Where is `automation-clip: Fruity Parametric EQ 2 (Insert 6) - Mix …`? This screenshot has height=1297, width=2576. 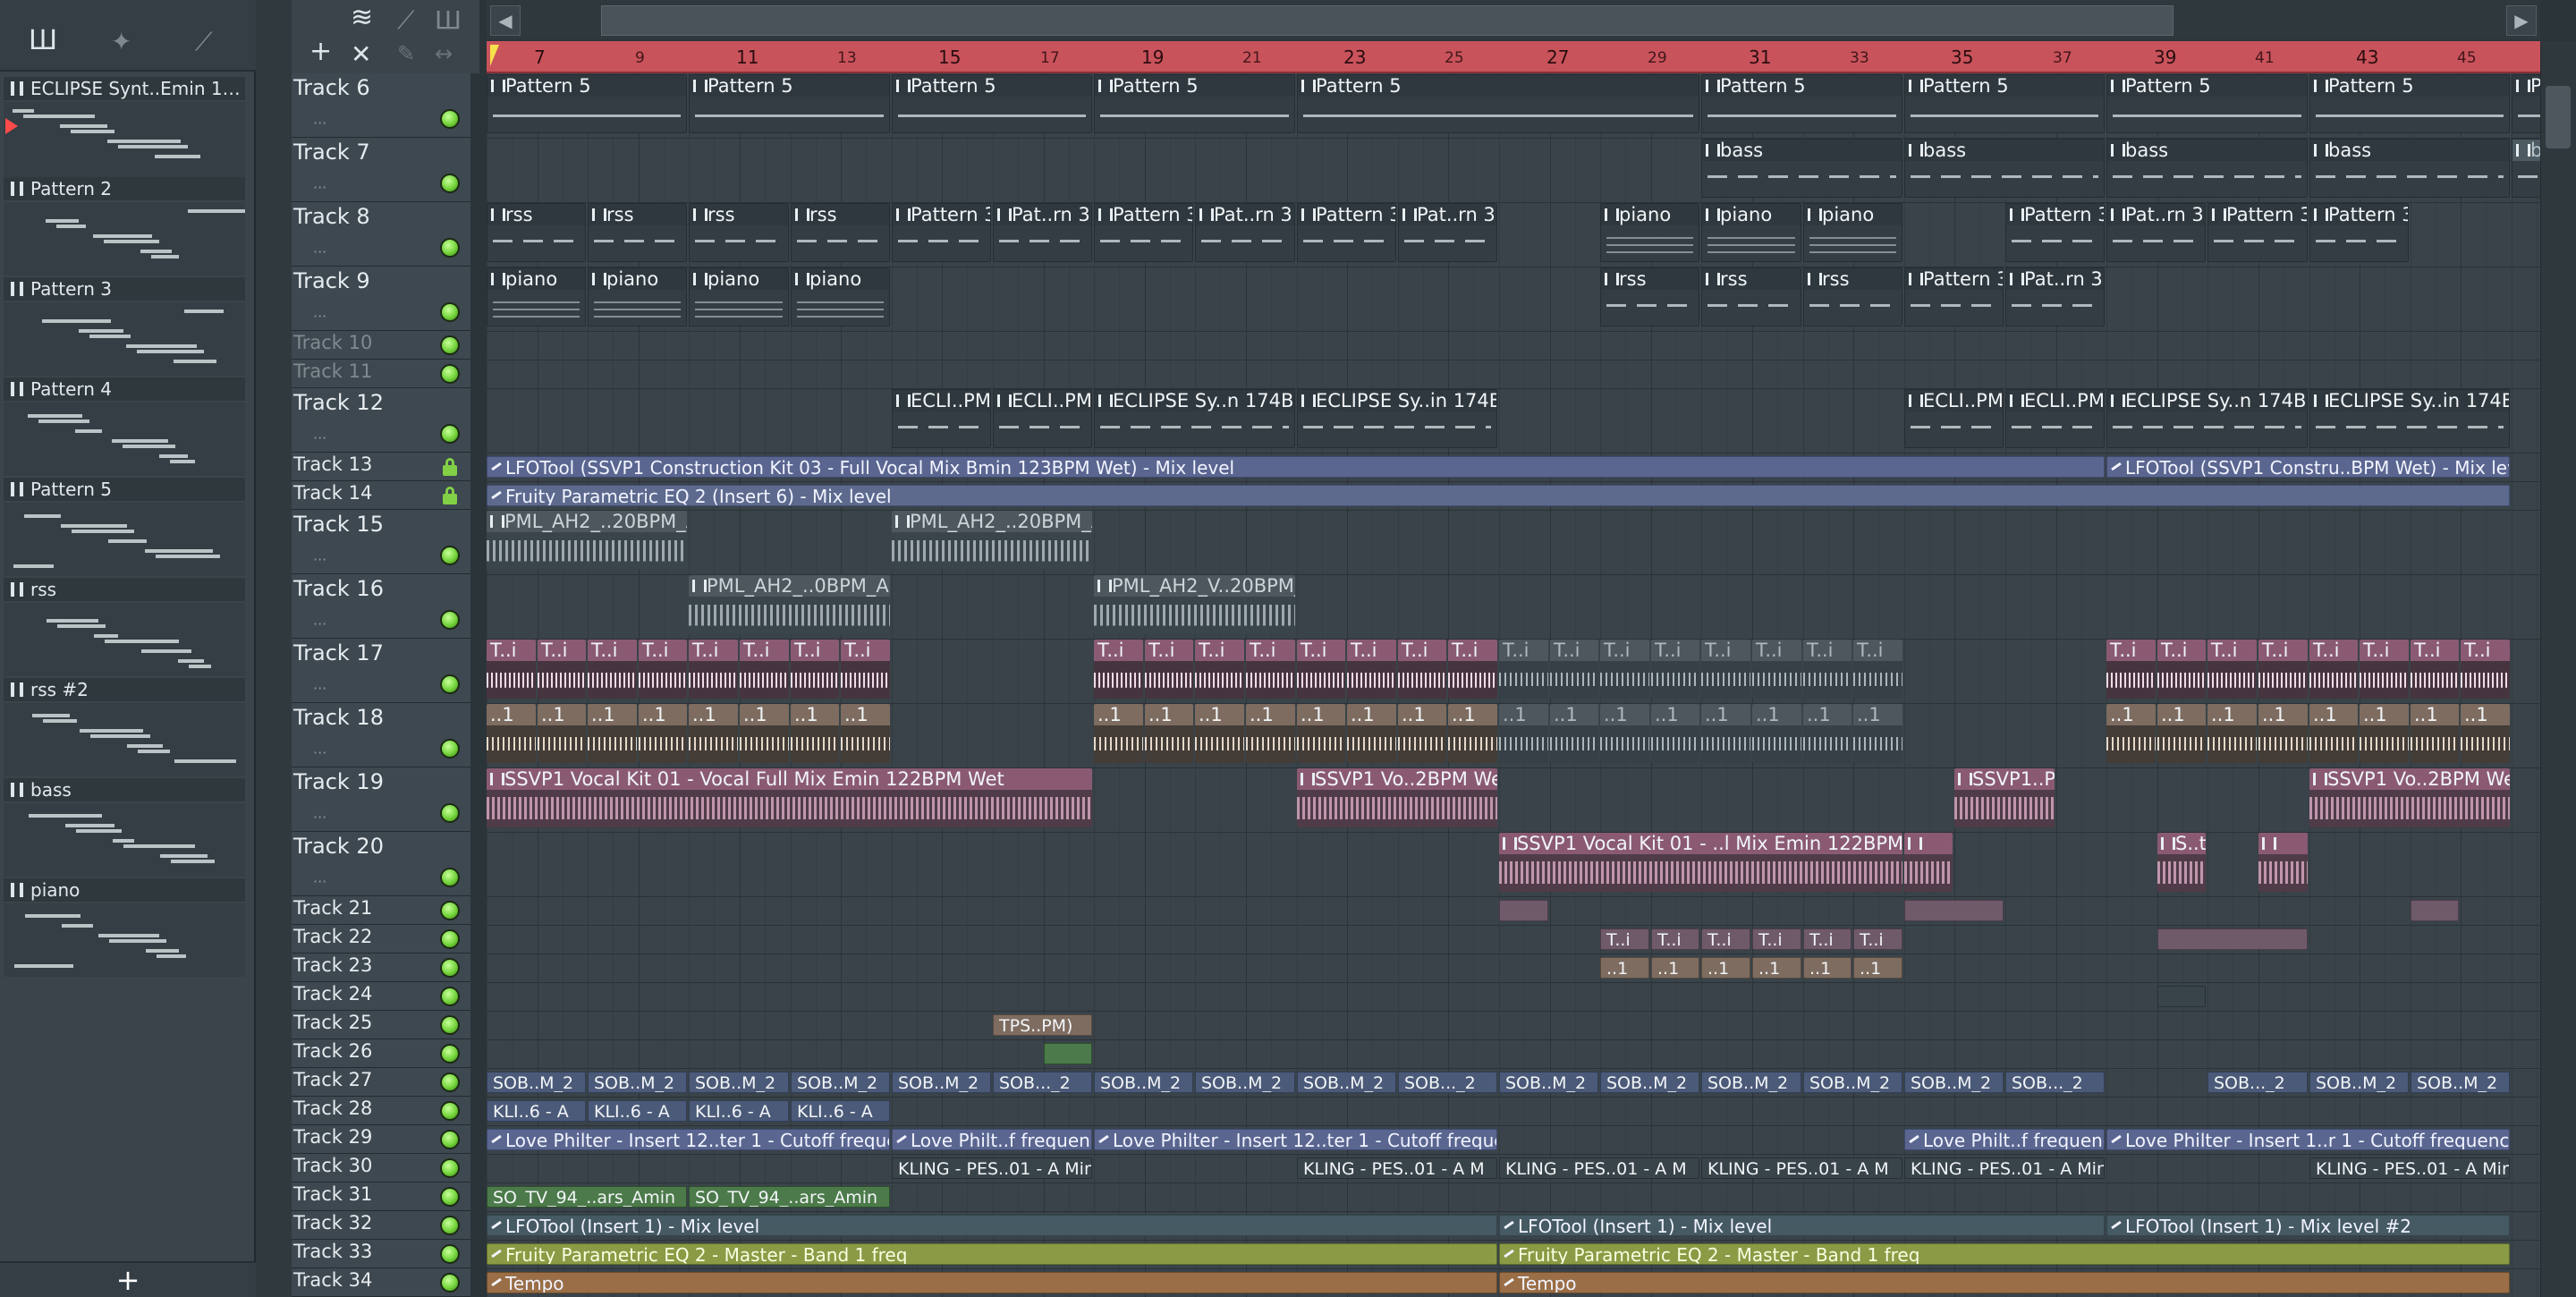
automation-clip: Fruity Parametric EQ 2 (Insert 6) - Mix … is located at coordinates (1498, 495).